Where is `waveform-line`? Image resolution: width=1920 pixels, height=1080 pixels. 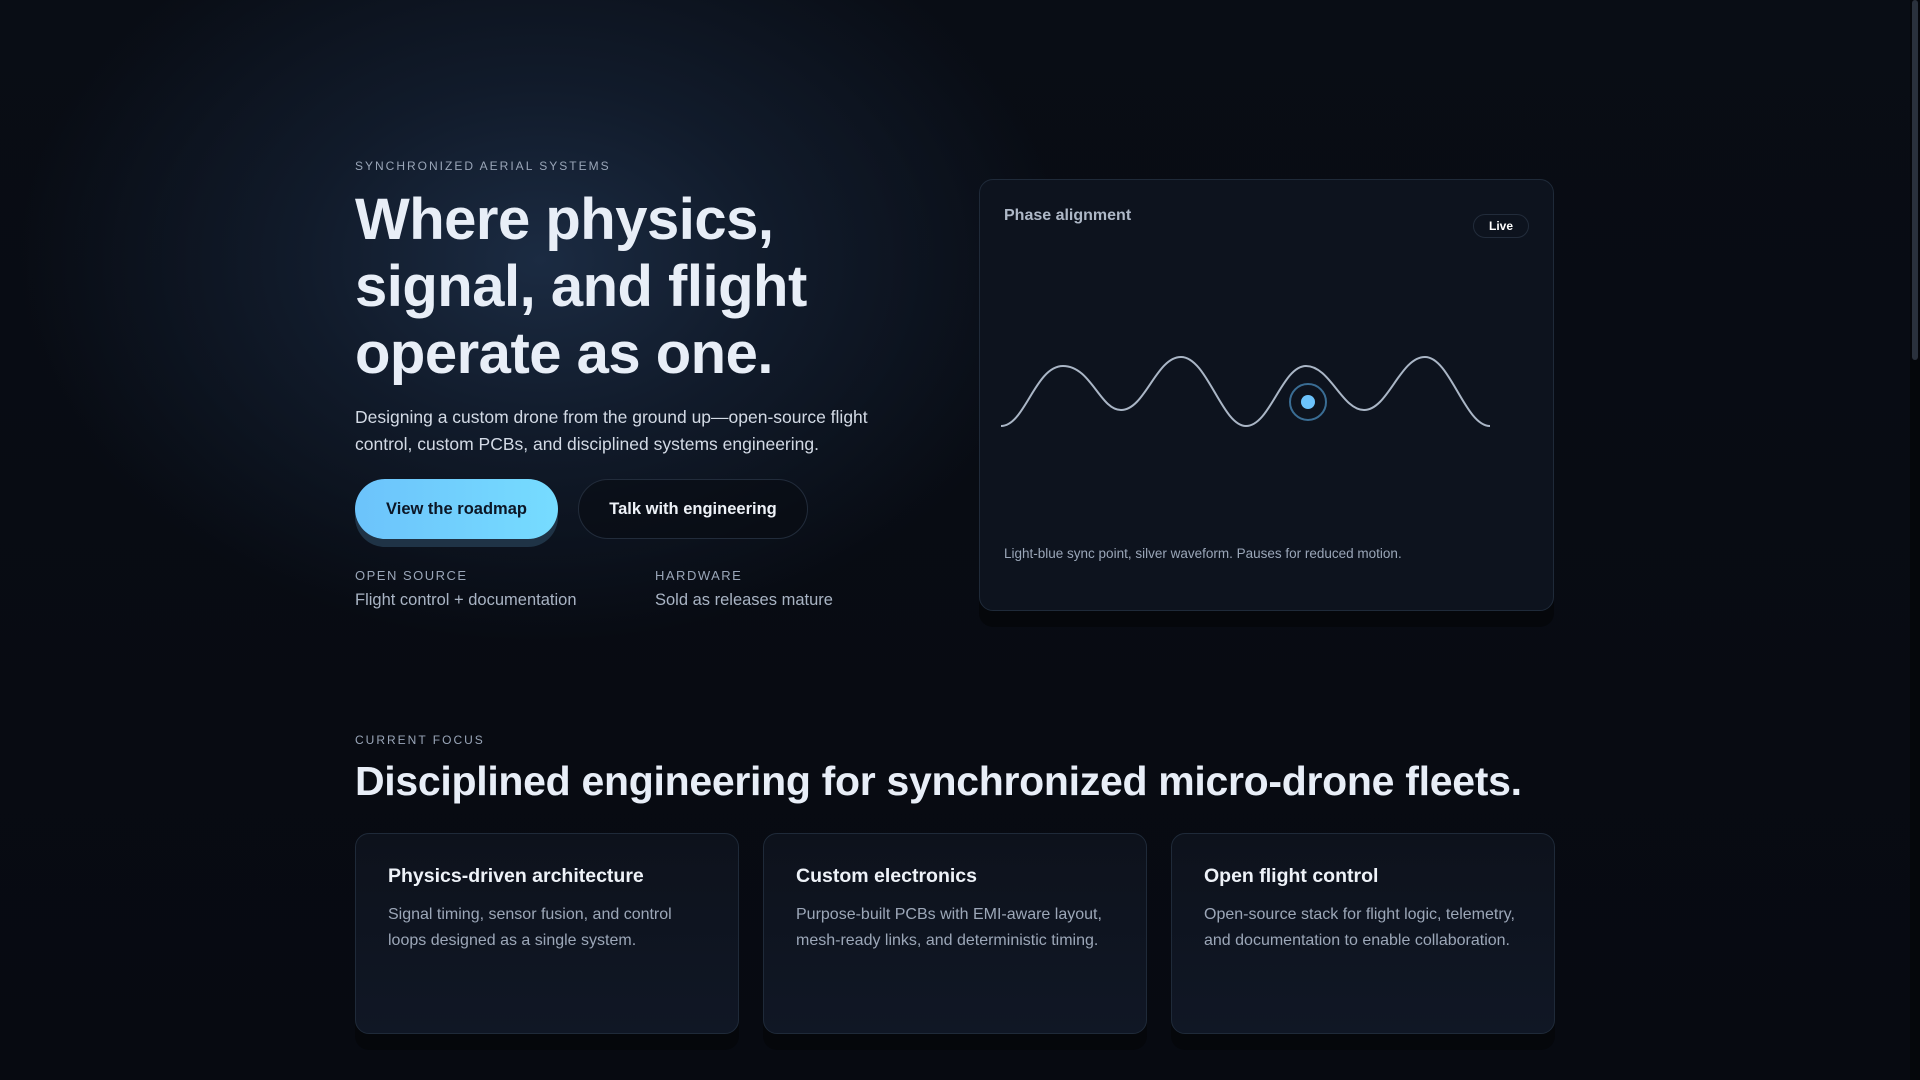
waveform-line is located at coordinates (1245, 391).